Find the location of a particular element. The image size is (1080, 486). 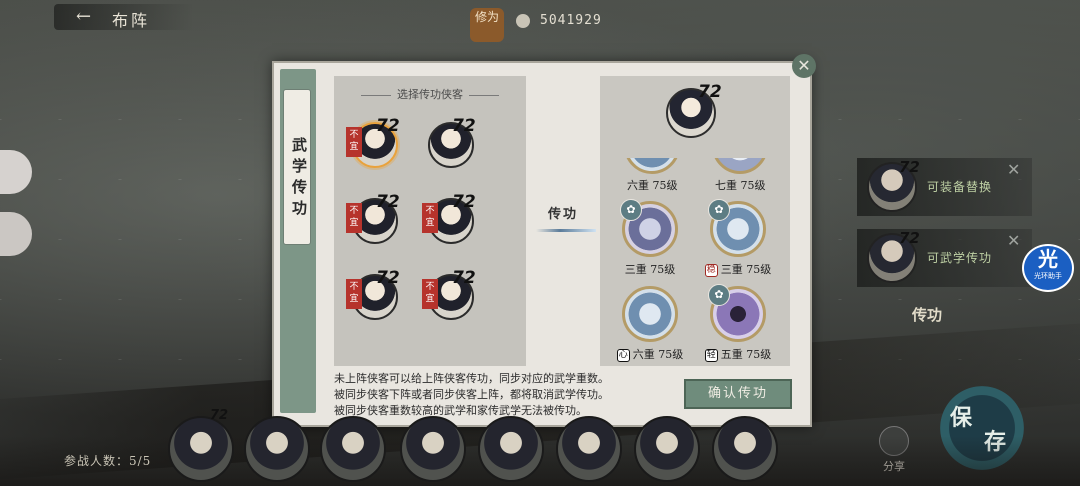

back-button: ← 布阵 is located at coordinates (124, 17).